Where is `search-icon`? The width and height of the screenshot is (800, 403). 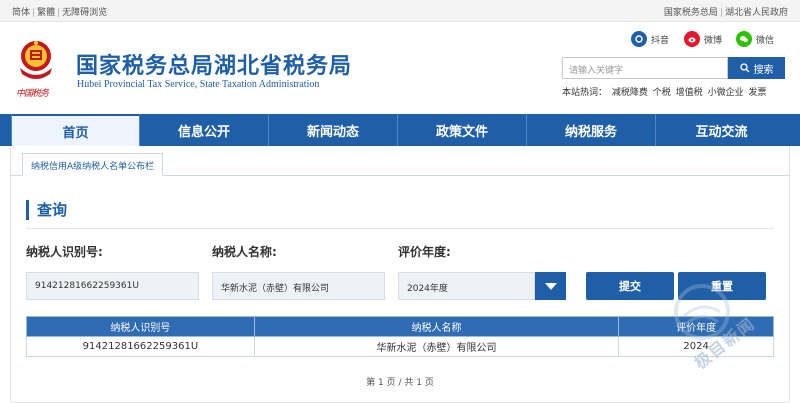
search-icon is located at coordinates (744, 68).